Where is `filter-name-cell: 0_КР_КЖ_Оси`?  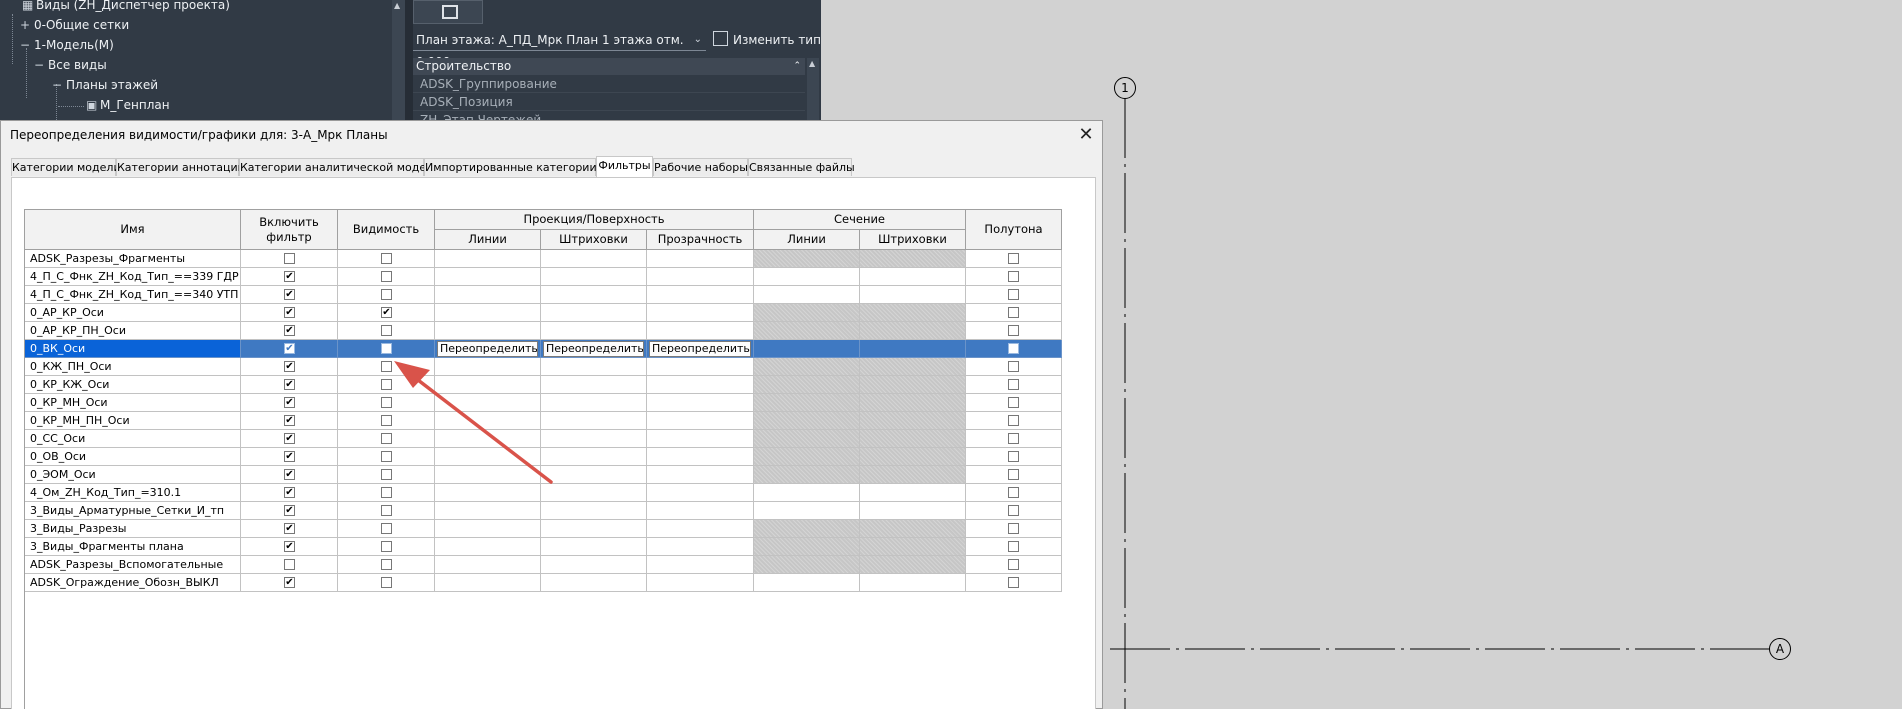
filter-name-cell: 0_КР_КЖ_Оси is located at coordinates (133, 385).